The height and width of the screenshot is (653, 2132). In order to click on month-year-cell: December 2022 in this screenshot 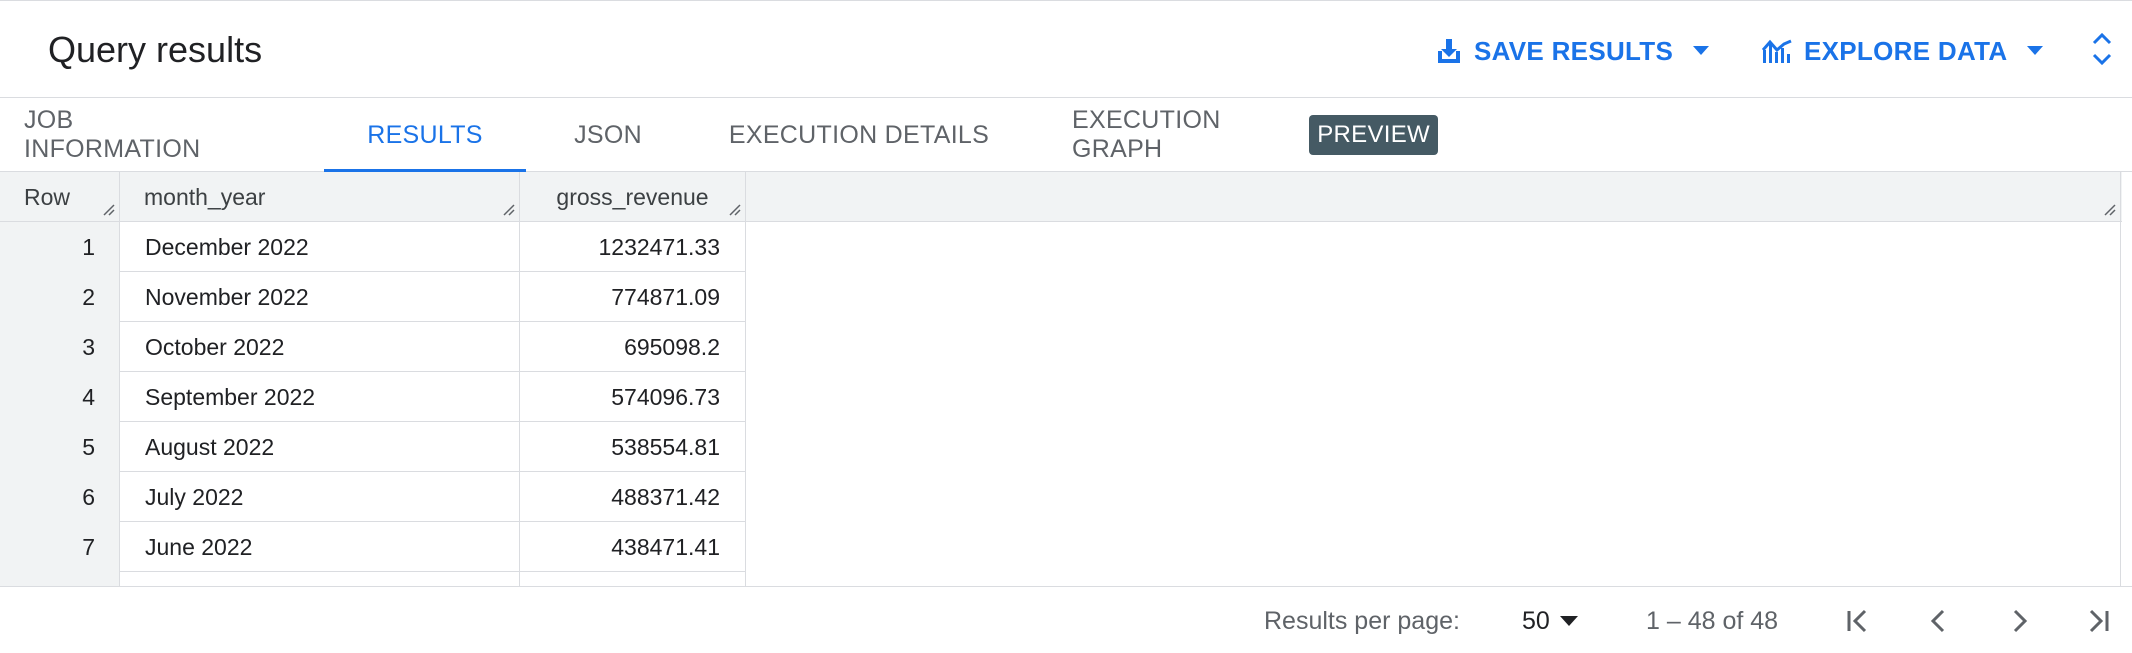, I will do `click(320, 247)`.